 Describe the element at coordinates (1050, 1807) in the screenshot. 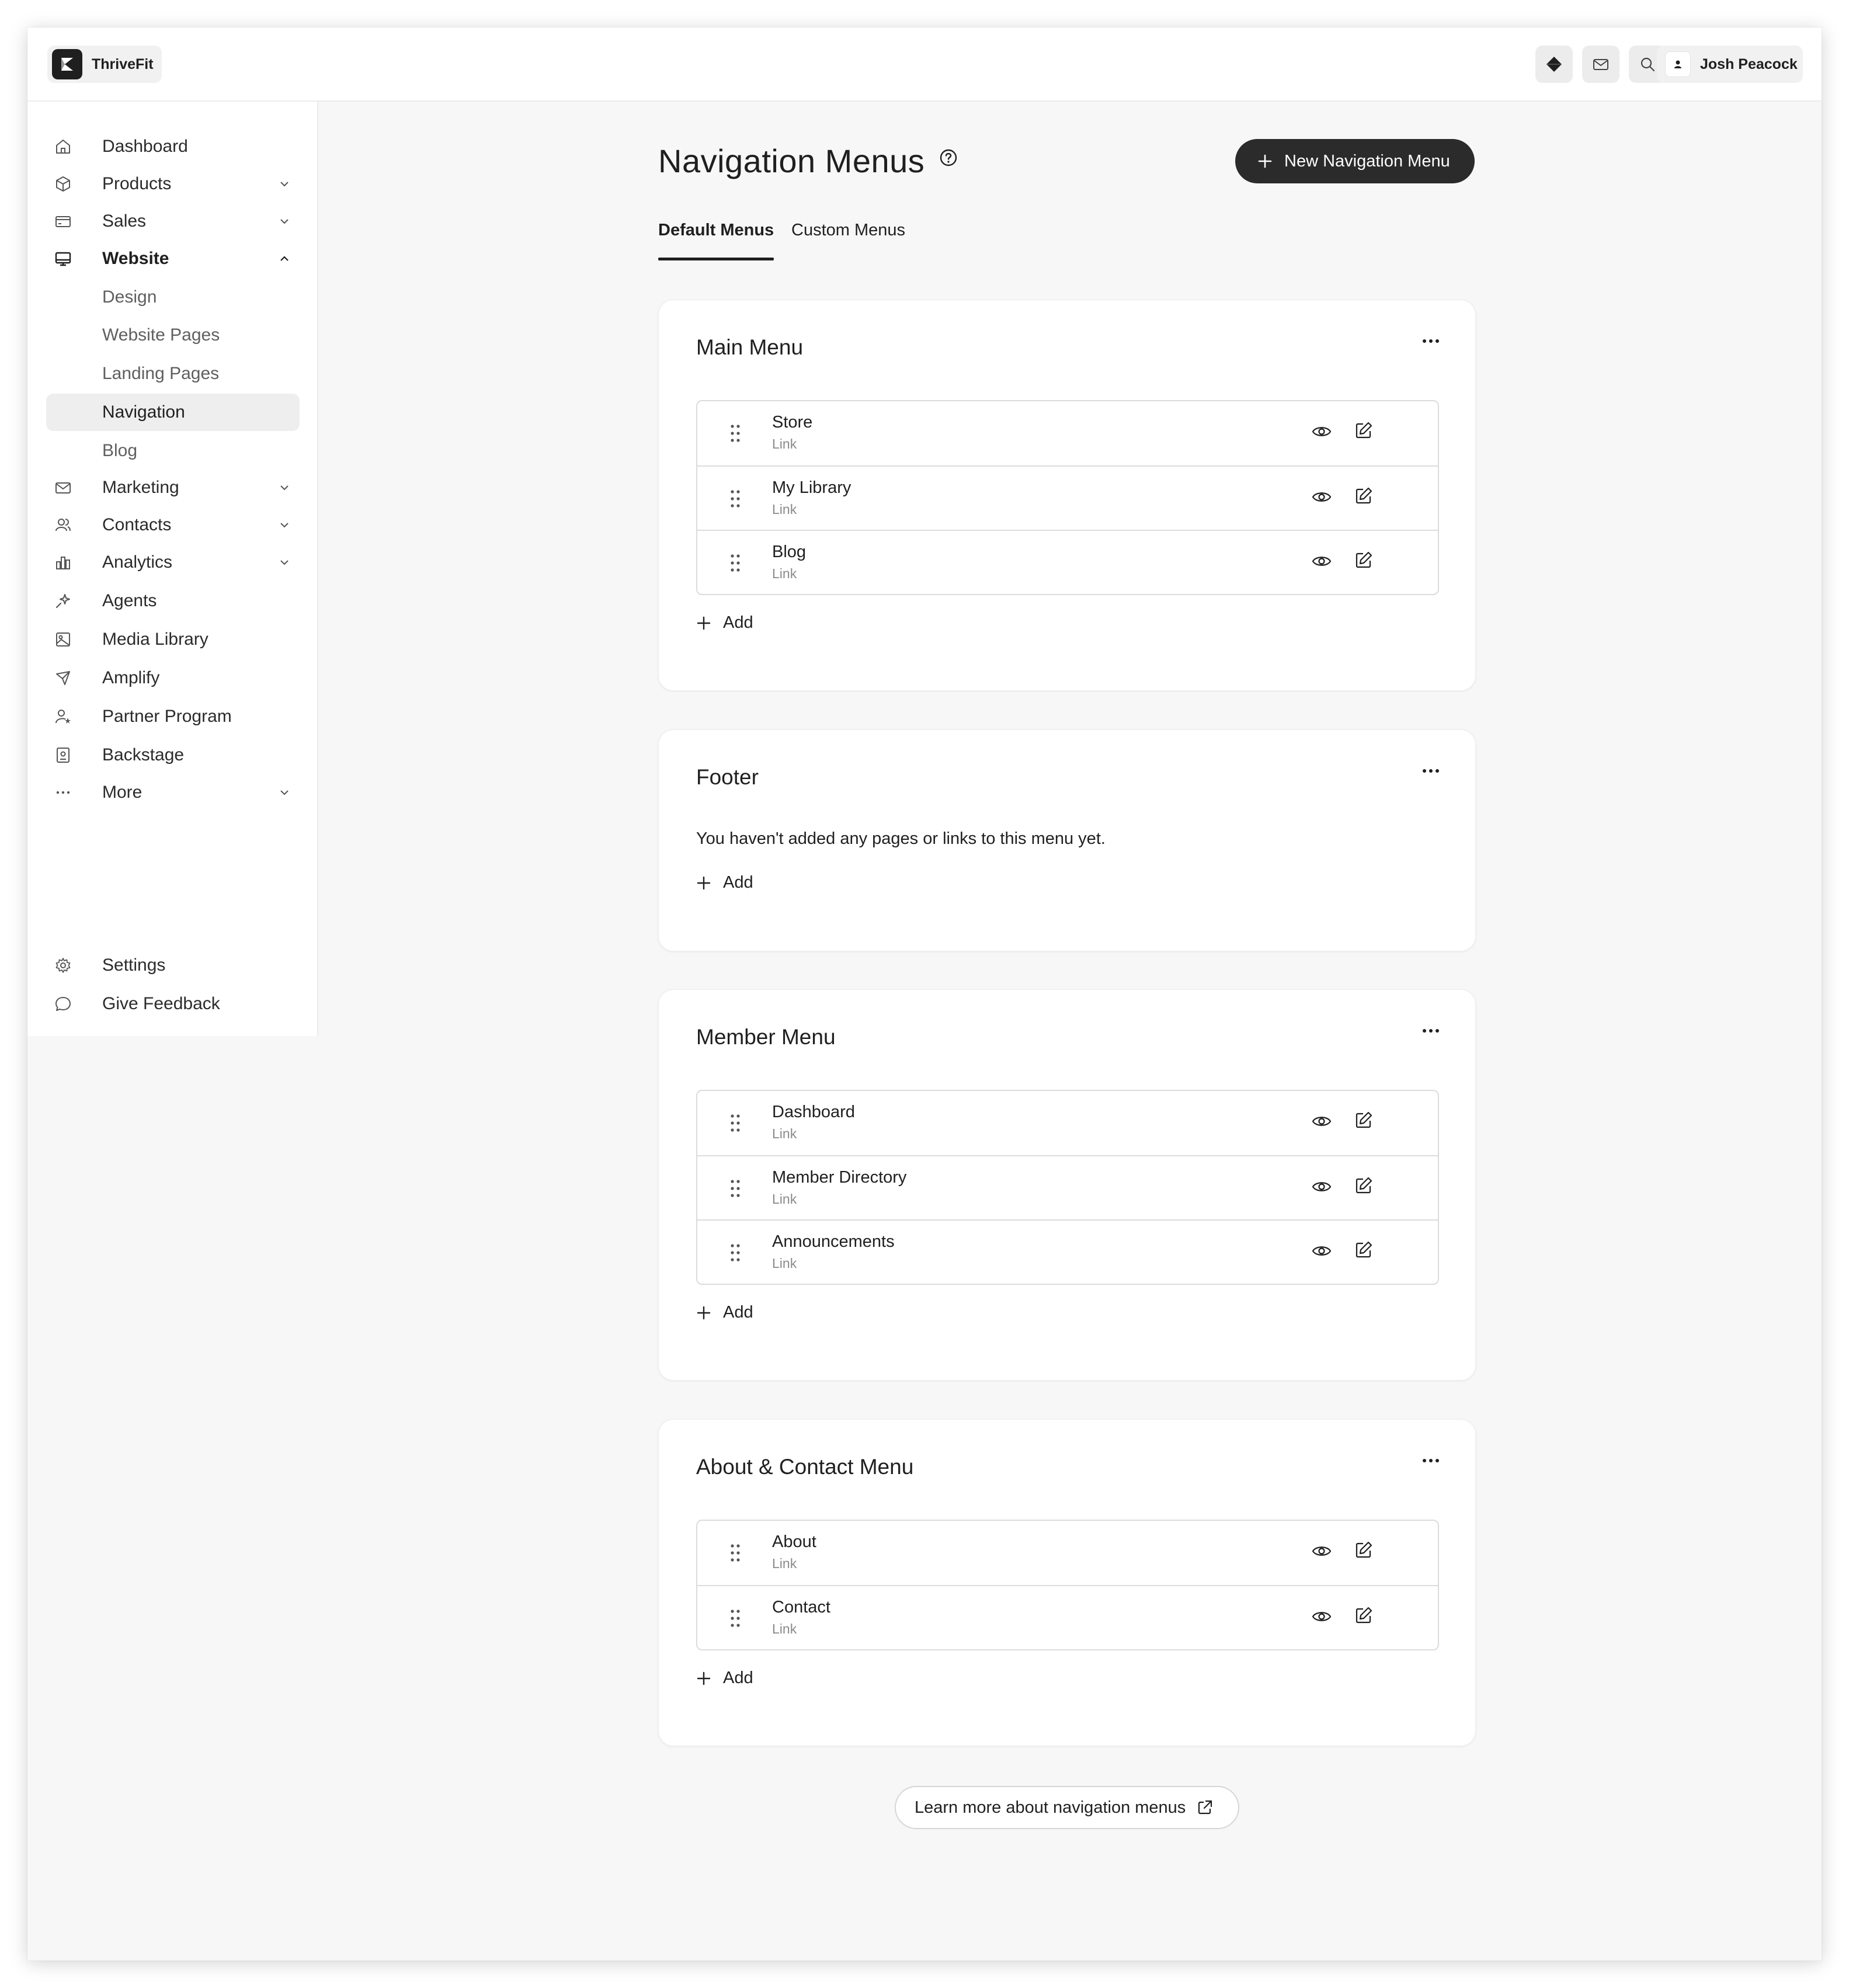

I see `learn-more-label: Learn more about navigation menus` at that location.